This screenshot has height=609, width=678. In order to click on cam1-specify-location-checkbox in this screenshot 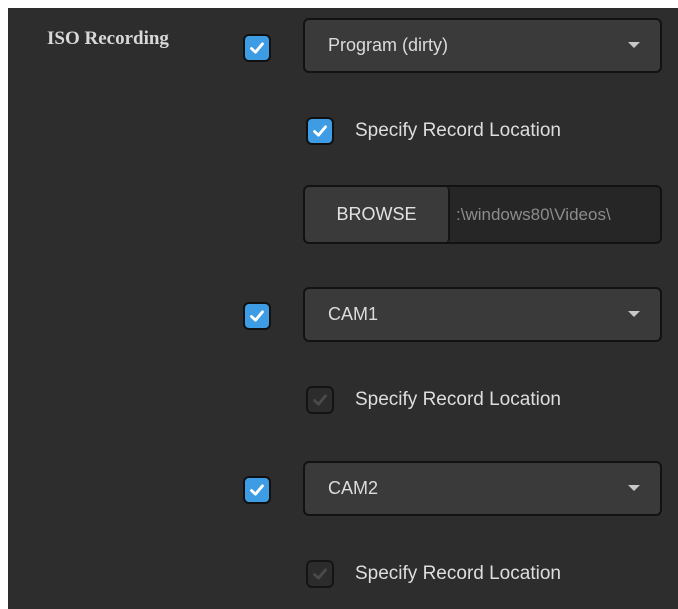, I will do `click(320, 400)`.